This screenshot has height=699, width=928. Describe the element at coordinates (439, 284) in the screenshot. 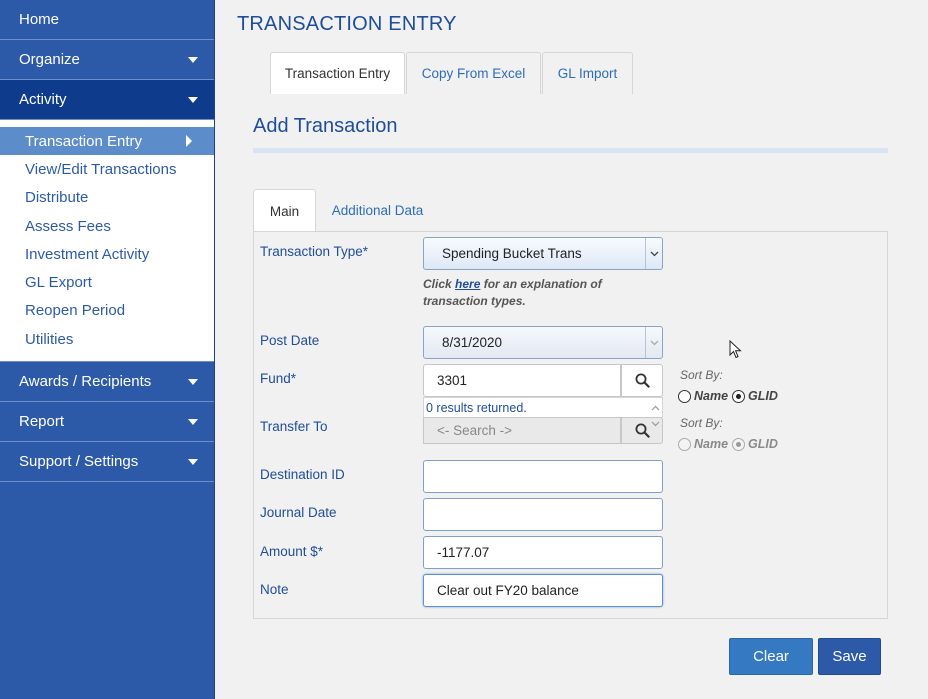

I see `help-prefix: Click` at that location.